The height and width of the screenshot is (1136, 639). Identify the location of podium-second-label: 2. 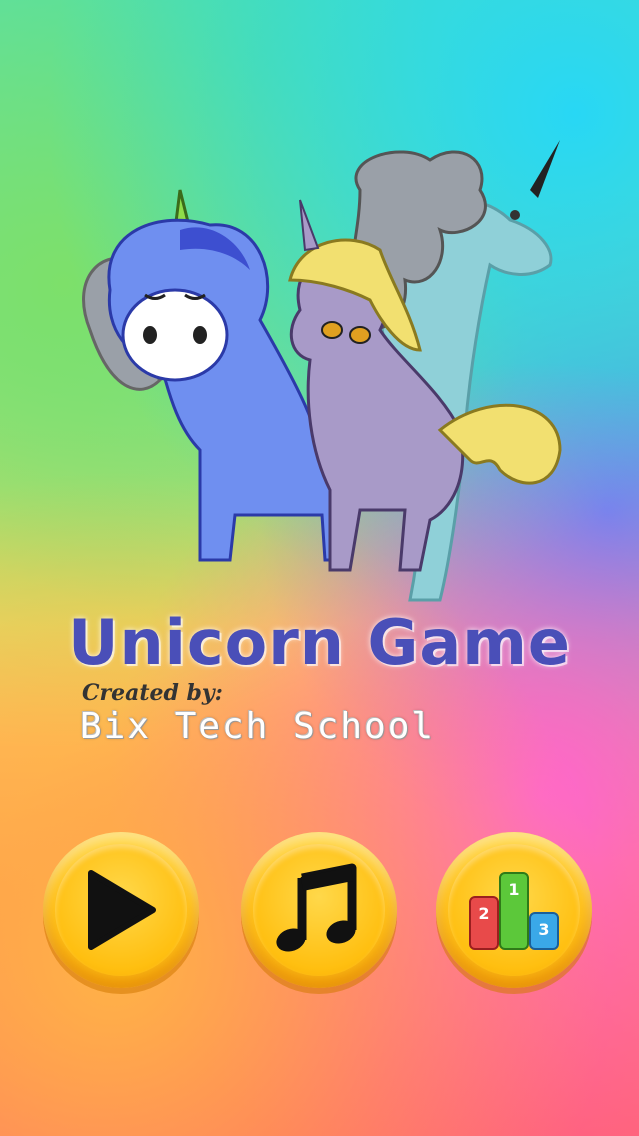
(483, 913).